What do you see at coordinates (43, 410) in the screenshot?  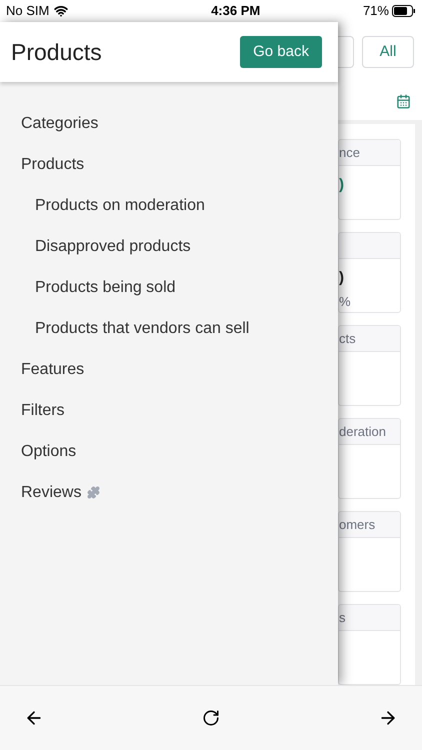 I see `menu-item: Filters` at bounding box center [43, 410].